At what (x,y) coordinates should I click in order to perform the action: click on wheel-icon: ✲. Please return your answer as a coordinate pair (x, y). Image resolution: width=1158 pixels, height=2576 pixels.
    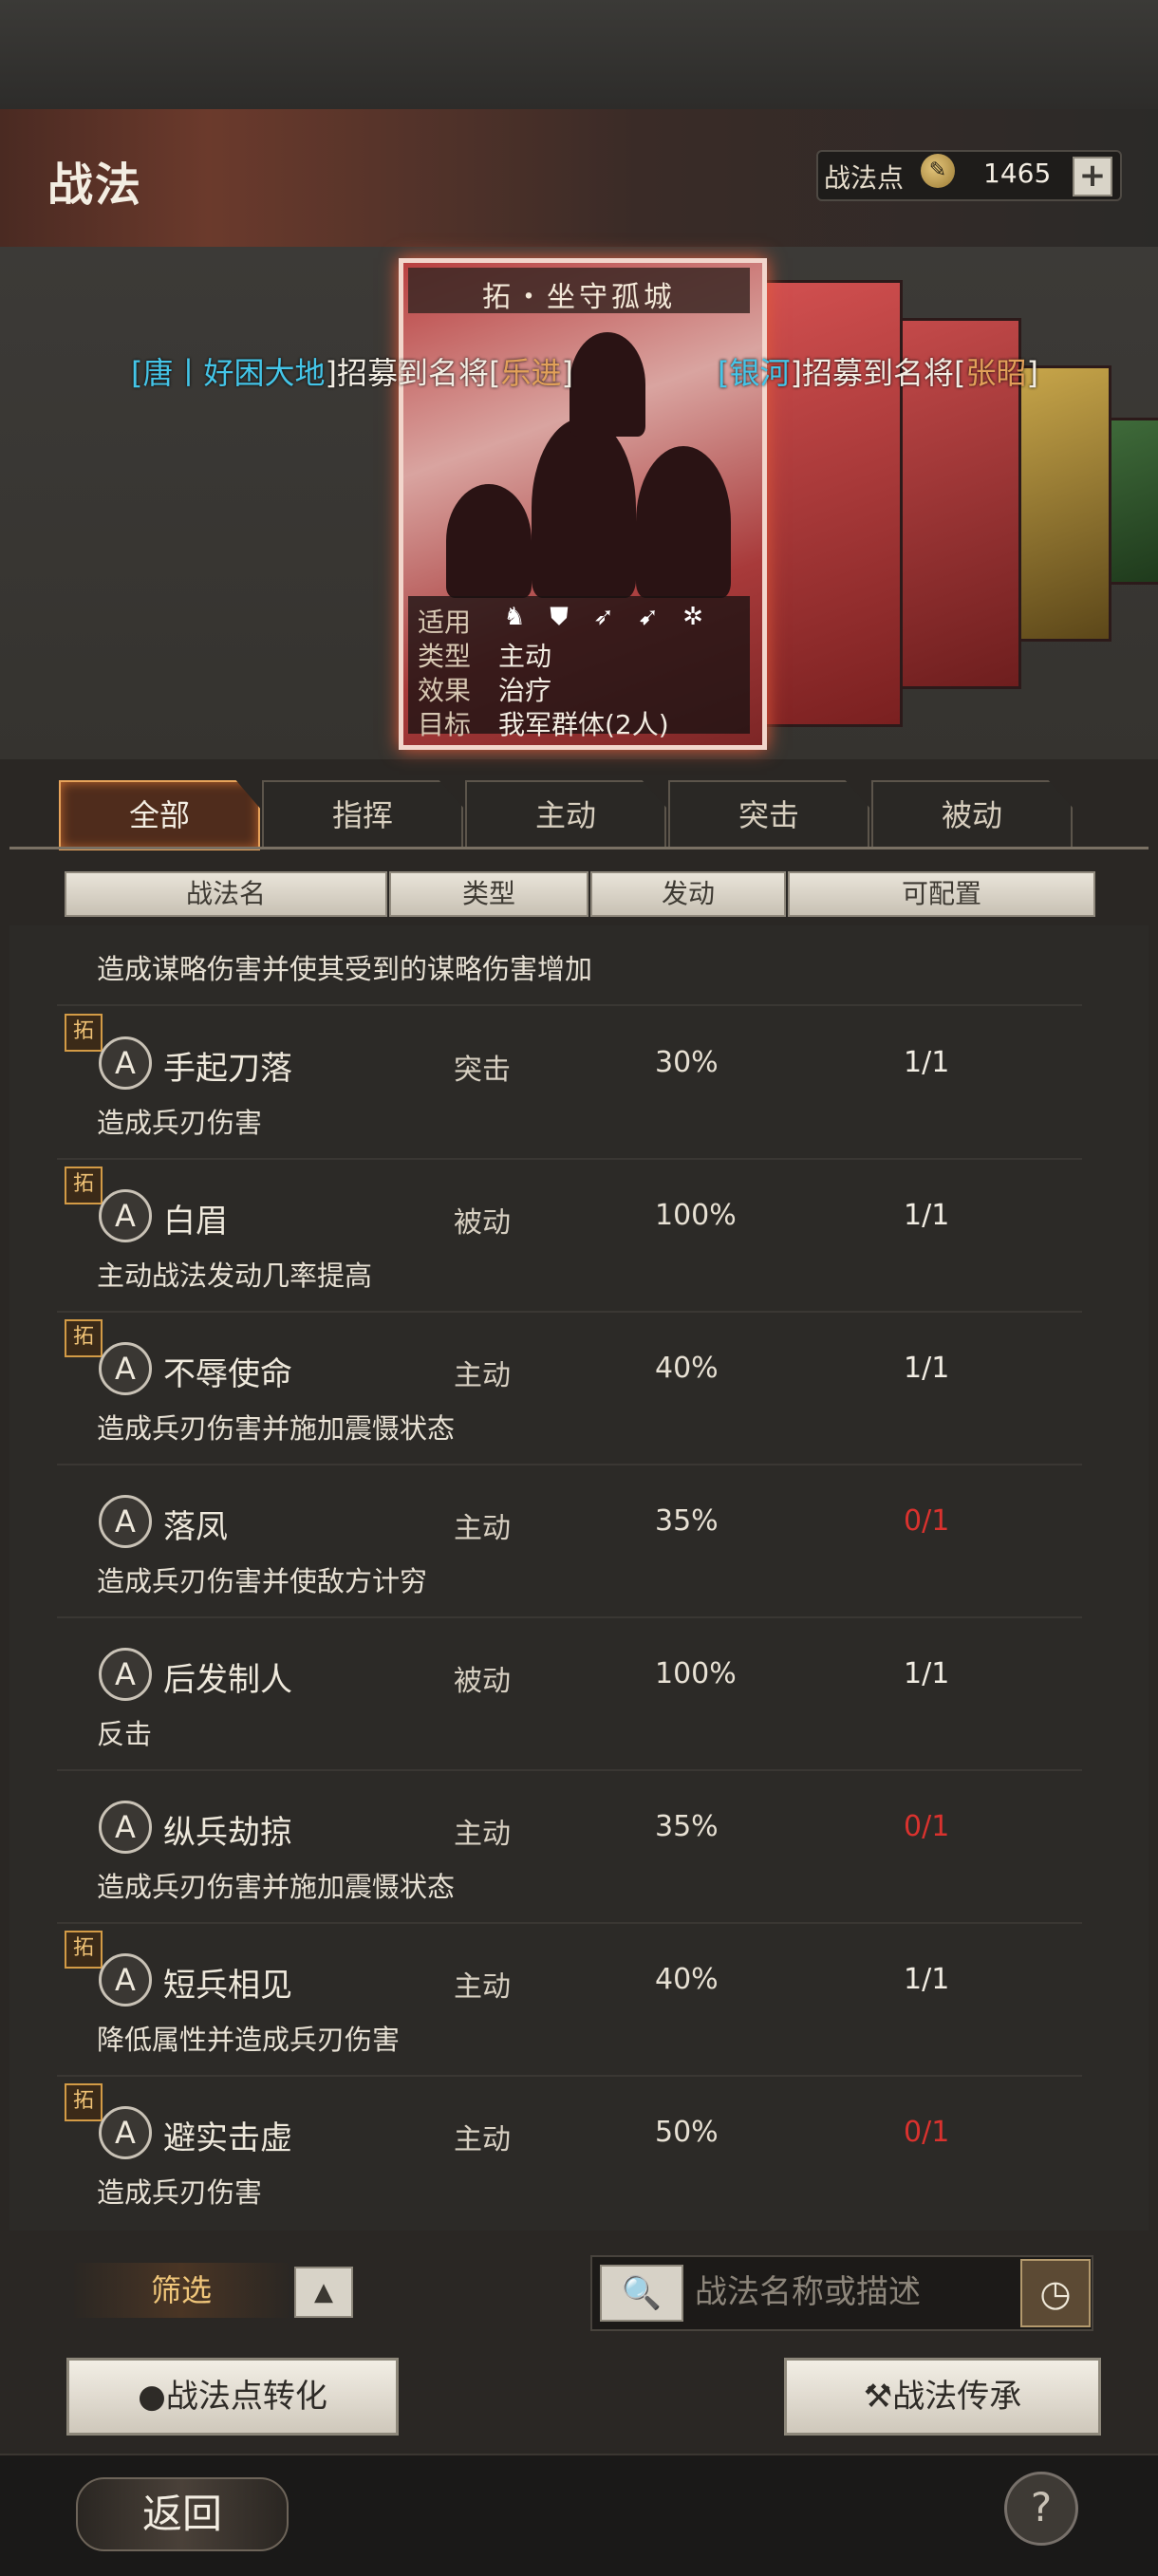
    Looking at the image, I should click on (692, 617).